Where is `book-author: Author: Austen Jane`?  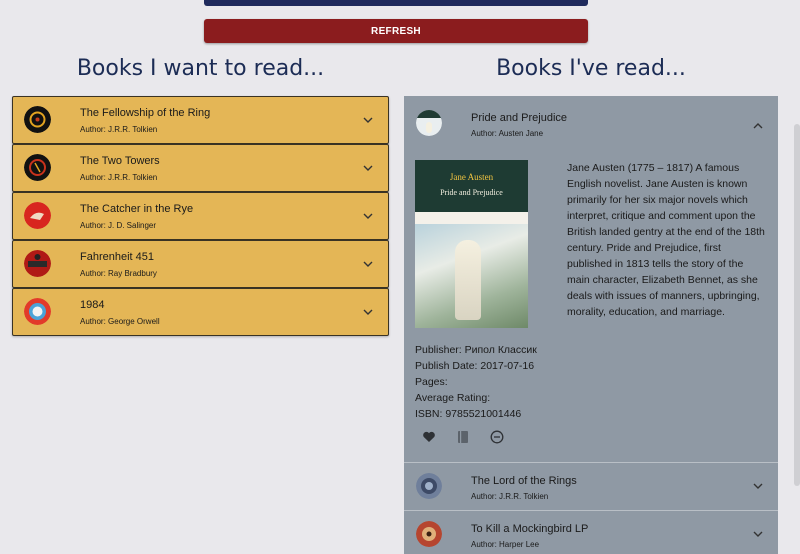
book-author: Author: Austen Jane is located at coordinates (507, 133).